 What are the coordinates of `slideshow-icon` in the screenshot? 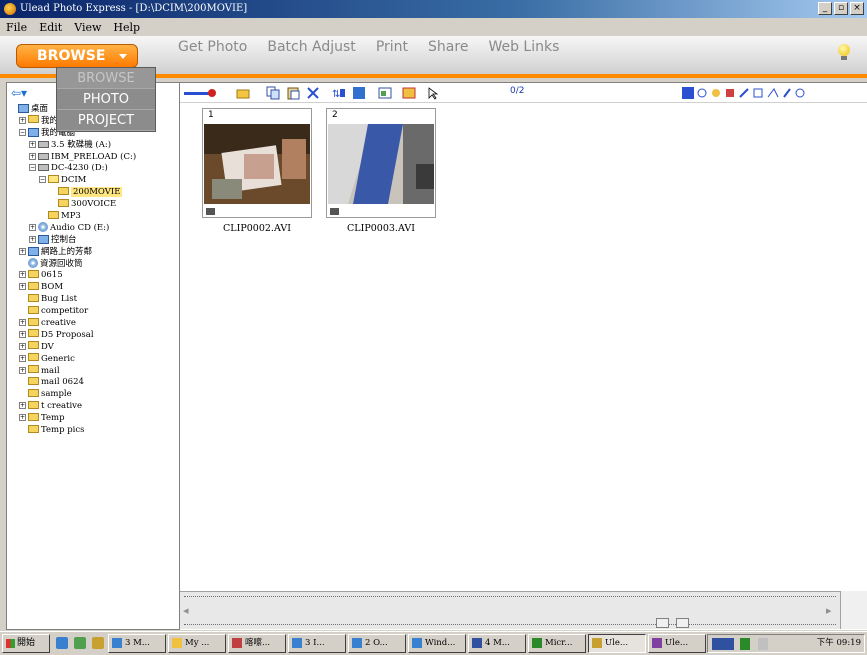 It's located at (409, 93).